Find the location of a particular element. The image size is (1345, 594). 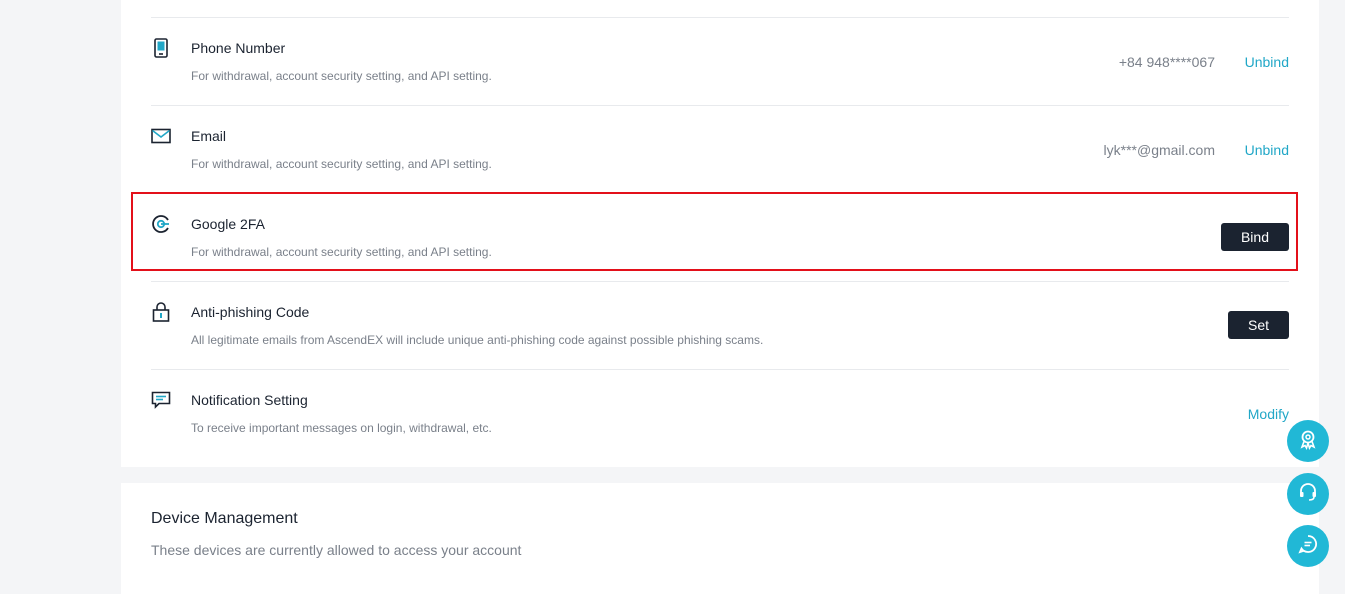

notification-modify-link: Modify is located at coordinates (1268, 414).